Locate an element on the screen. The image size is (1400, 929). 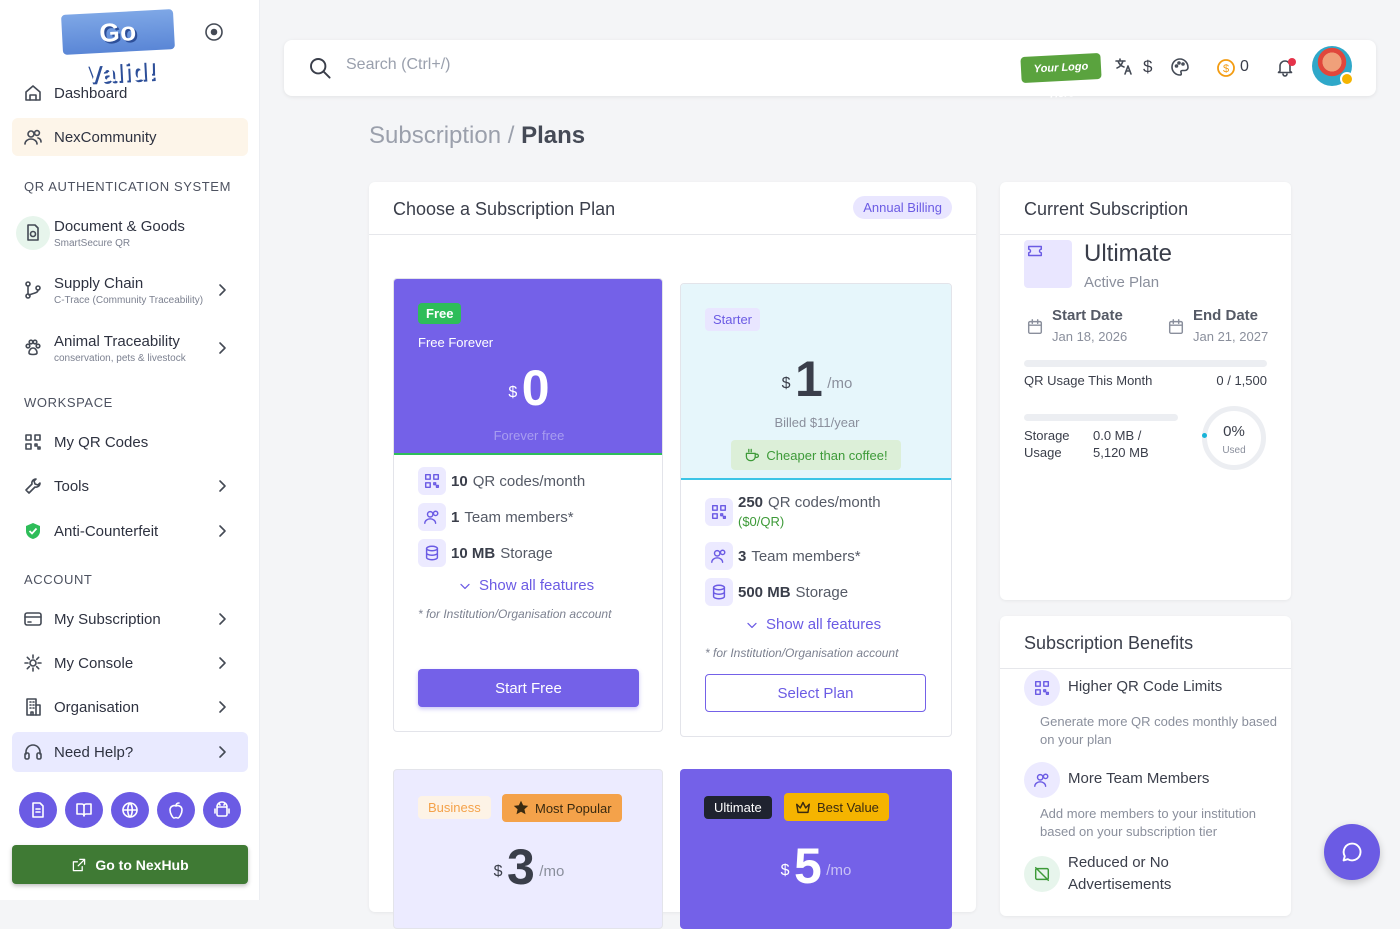
database-icon is located at coordinates (719, 592).